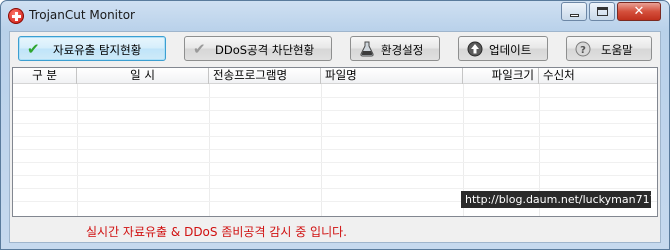 Image resolution: width=670 pixels, height=250 pixels. What do you see at coordinates (16, 16) in the screenshot?
I see `red-cross-icon` at bounding box center [16, 16].